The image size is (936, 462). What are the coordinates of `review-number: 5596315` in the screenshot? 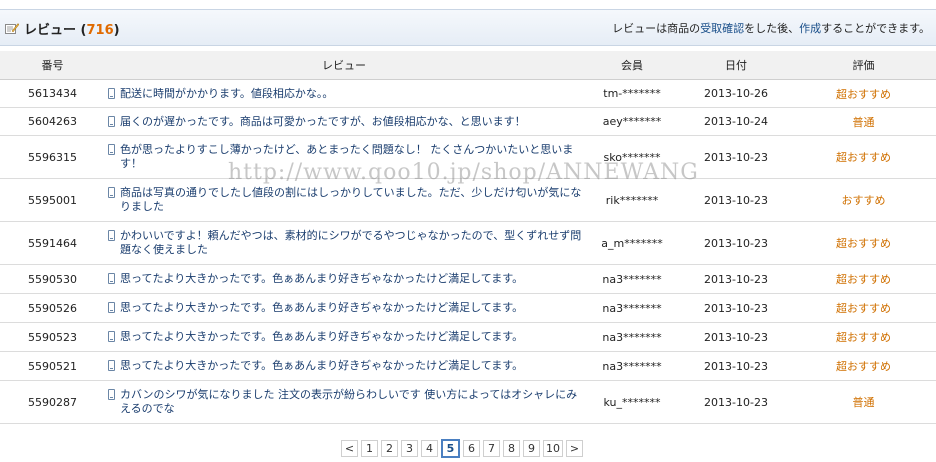 It's located at (52, 157).